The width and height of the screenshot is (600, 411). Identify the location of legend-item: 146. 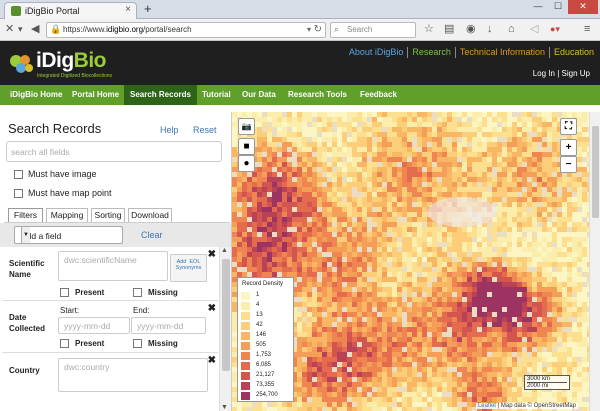
(267, 335).